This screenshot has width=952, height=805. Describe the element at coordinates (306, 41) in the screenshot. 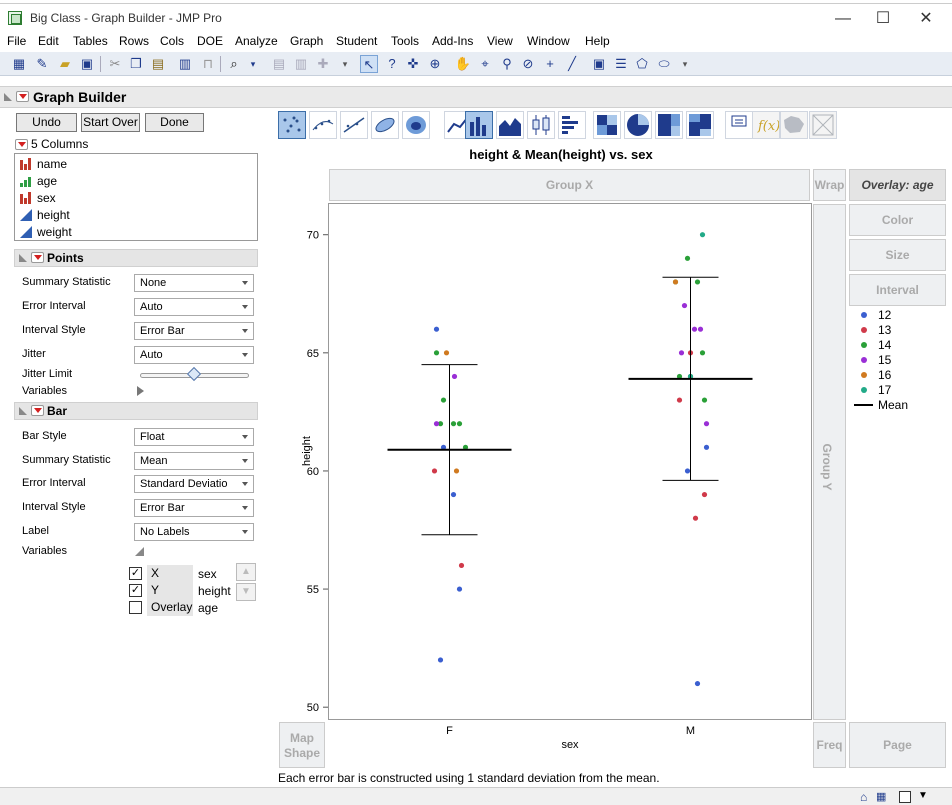

I see `menu-graph: Graph` at that location.